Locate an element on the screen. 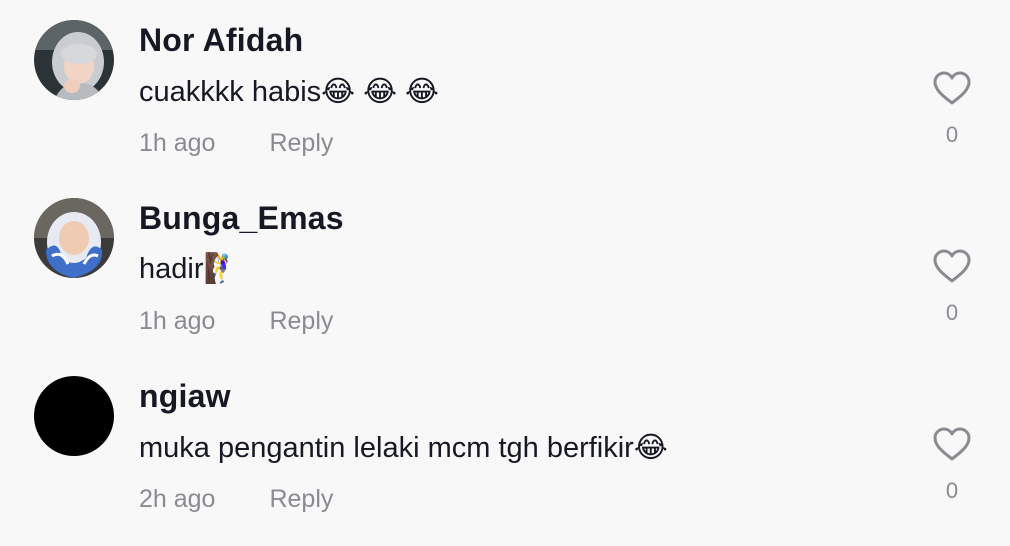 This screenshot has width=1010, height=546. comment-text: cuakkkk habis😂 😂 😂 is located at coordinates (289, 92).